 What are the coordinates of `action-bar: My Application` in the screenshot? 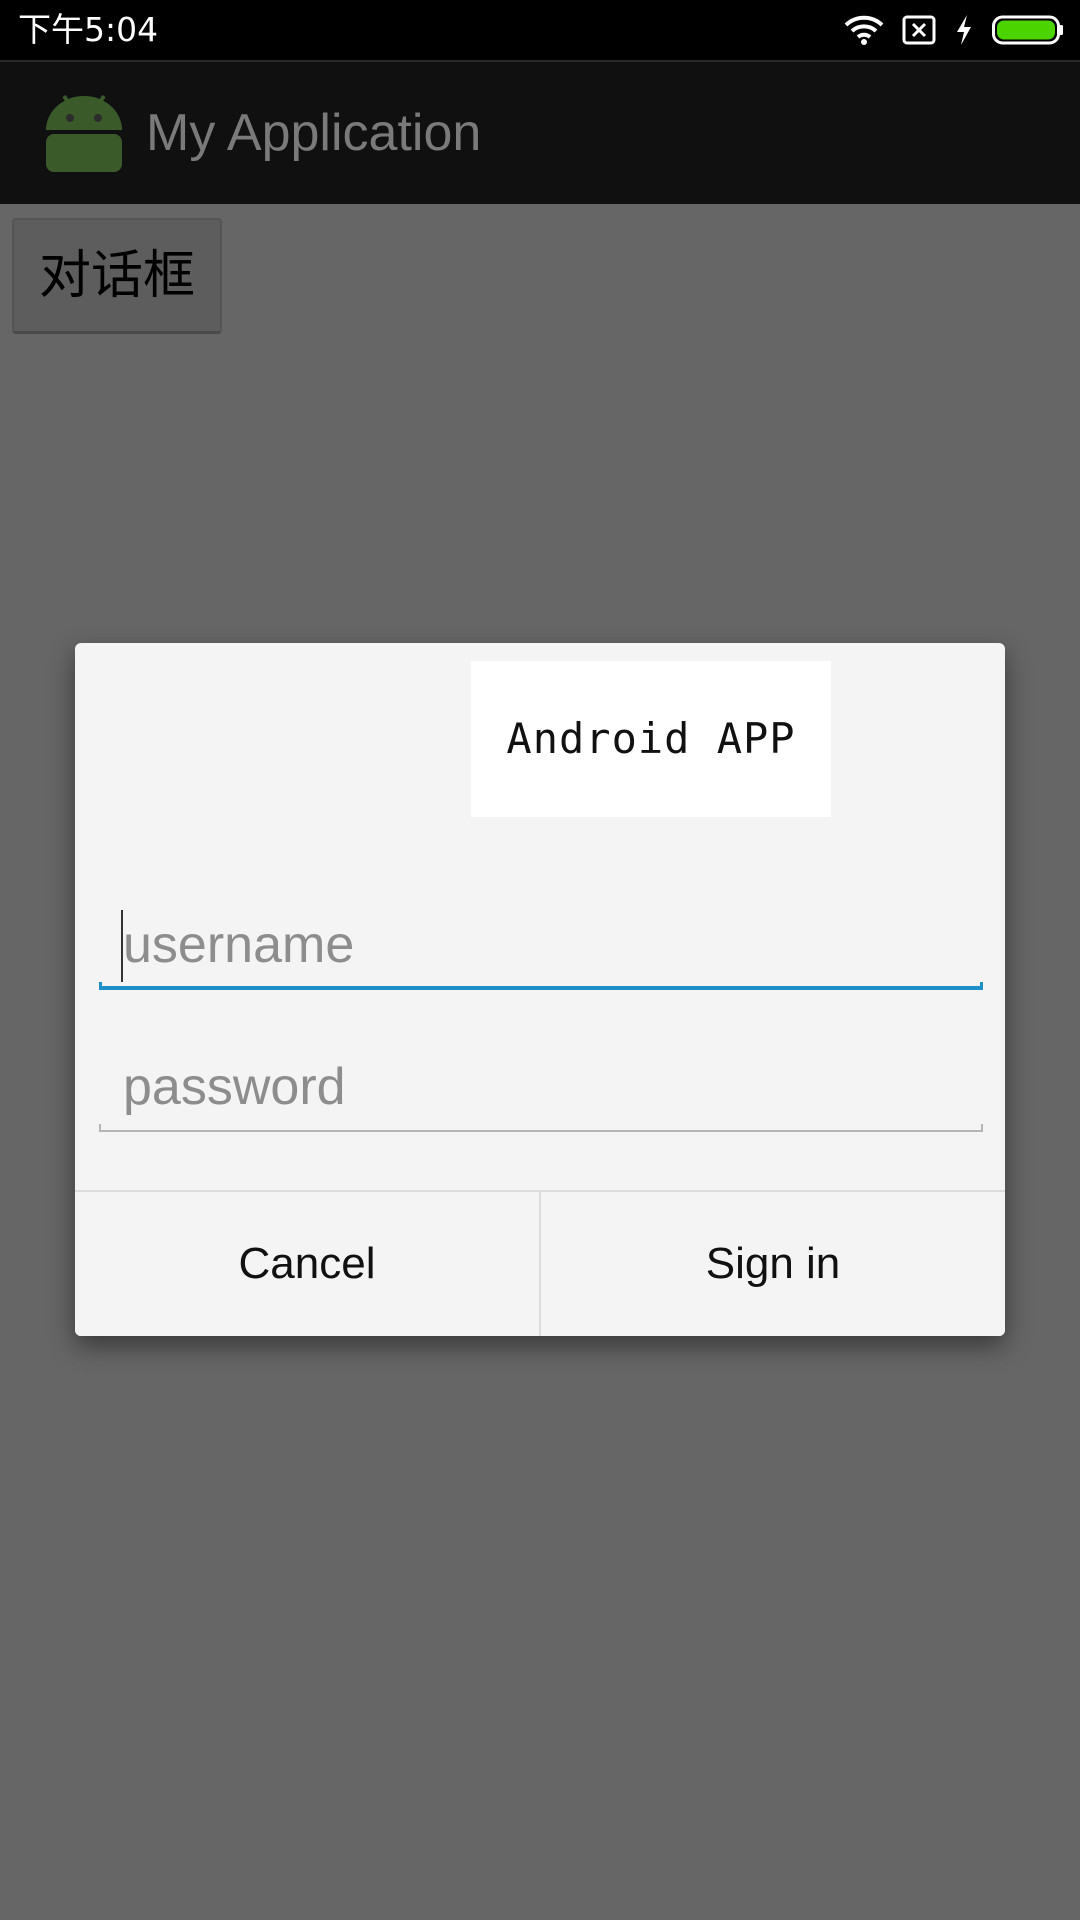 It's located at (540, 132).